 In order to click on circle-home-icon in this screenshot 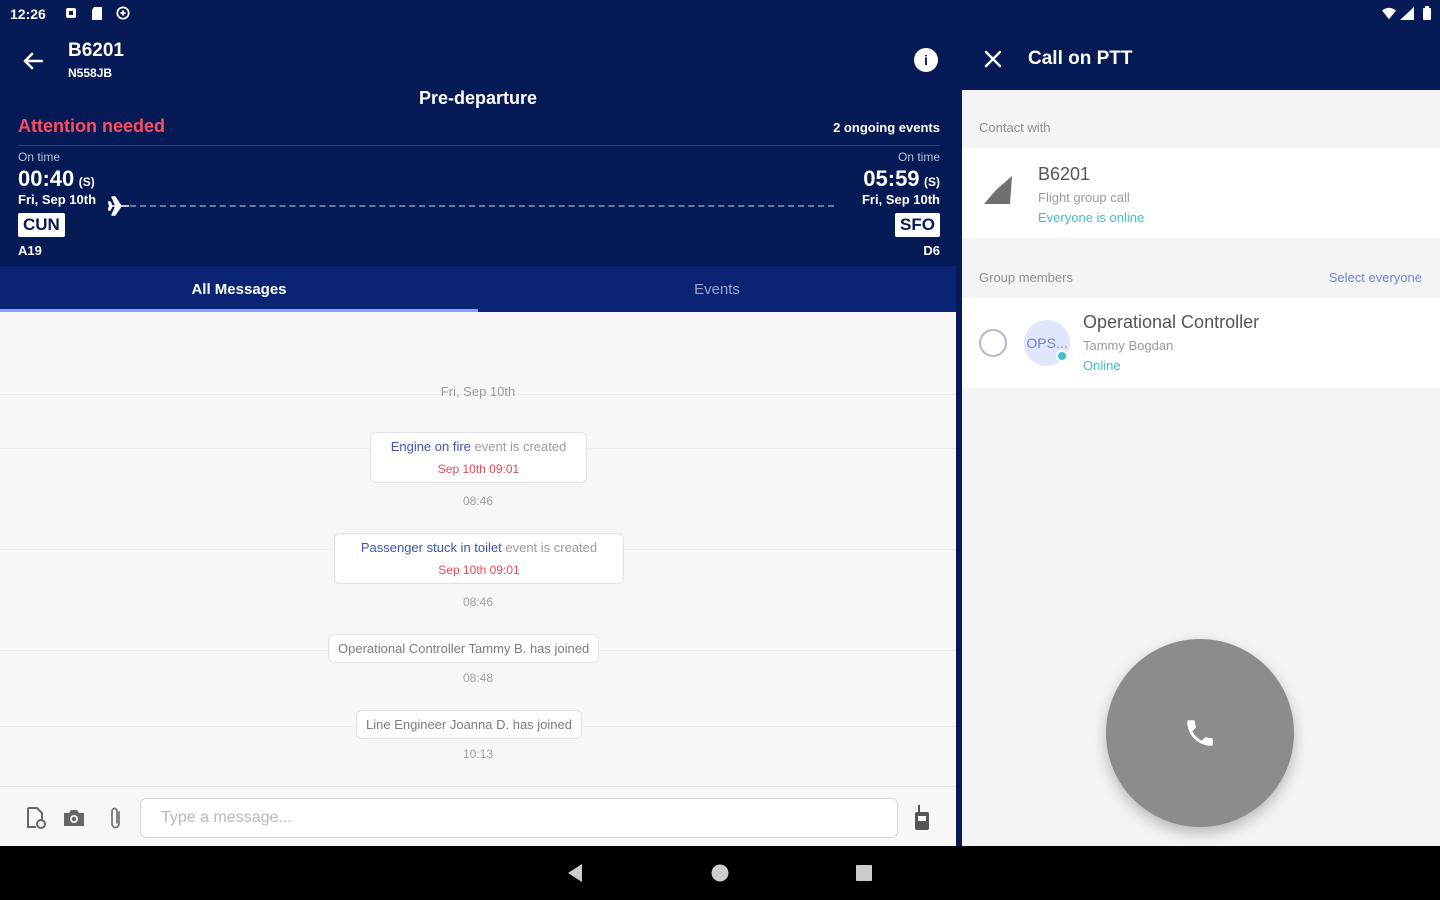, I will do `click(720, 873)`.